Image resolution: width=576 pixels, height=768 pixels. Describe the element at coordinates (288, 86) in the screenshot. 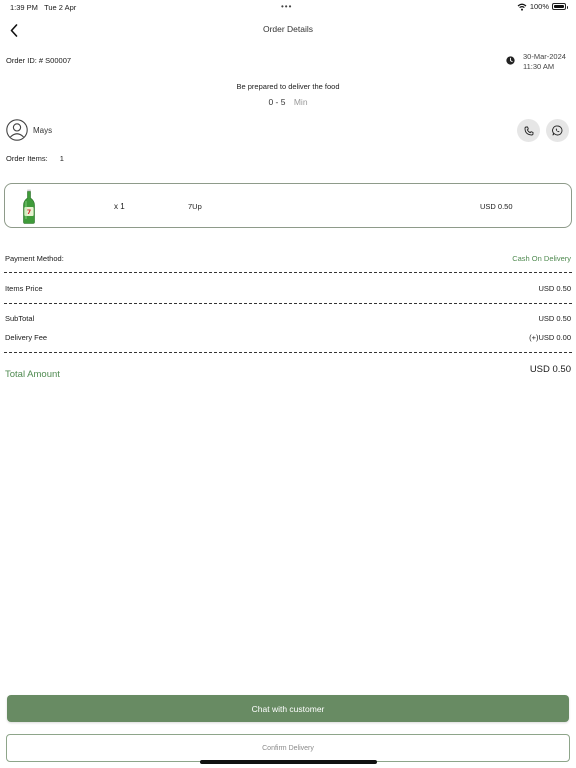

I see `preparation-message: Be prepared to deliver the food` at that location.